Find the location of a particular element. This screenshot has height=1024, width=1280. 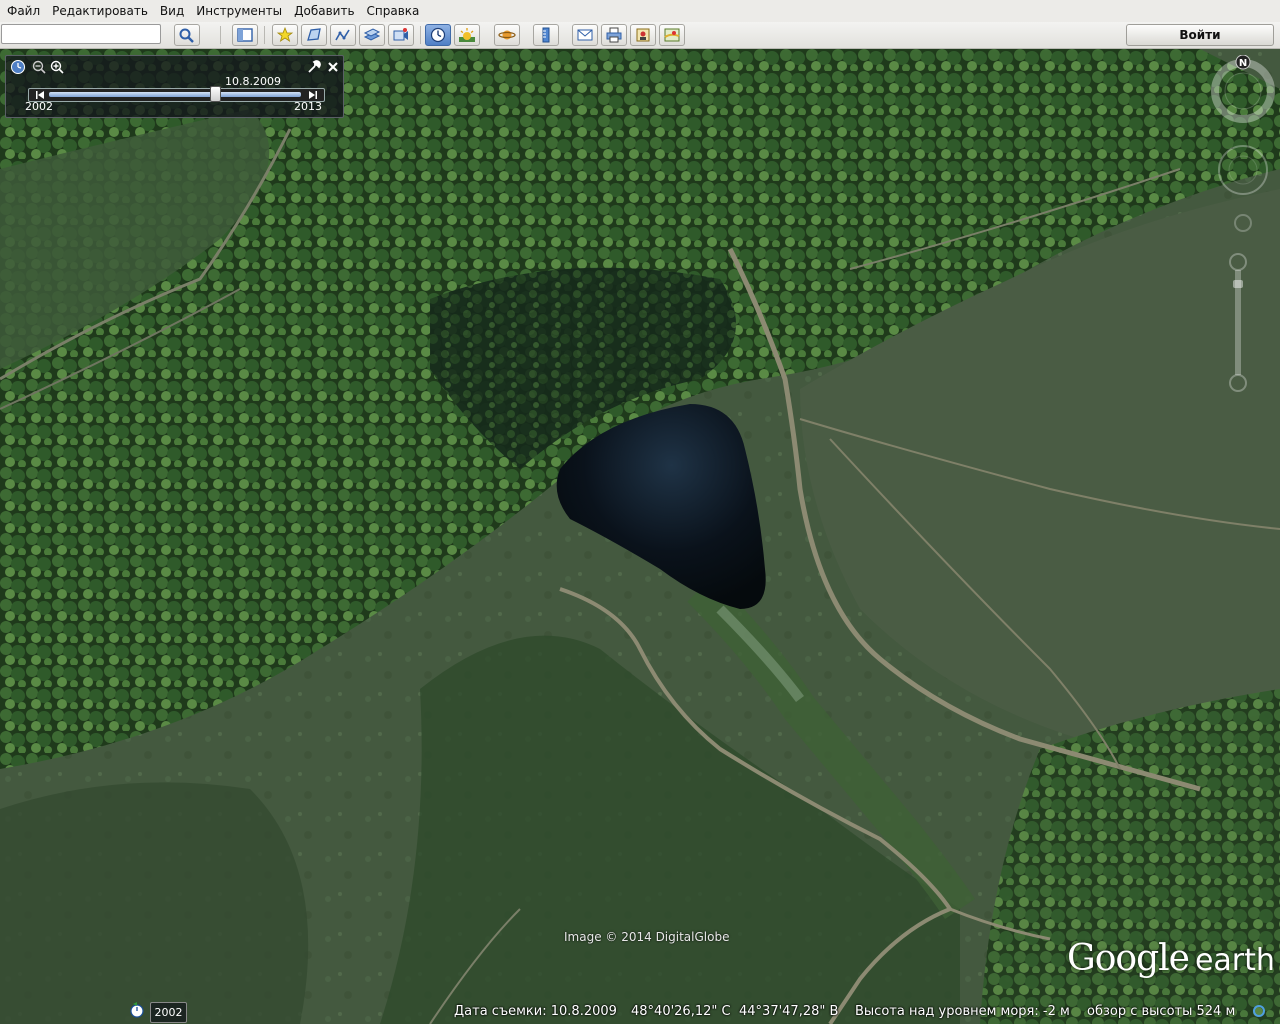

add-polygon-button is located at coordinates (314, 35).